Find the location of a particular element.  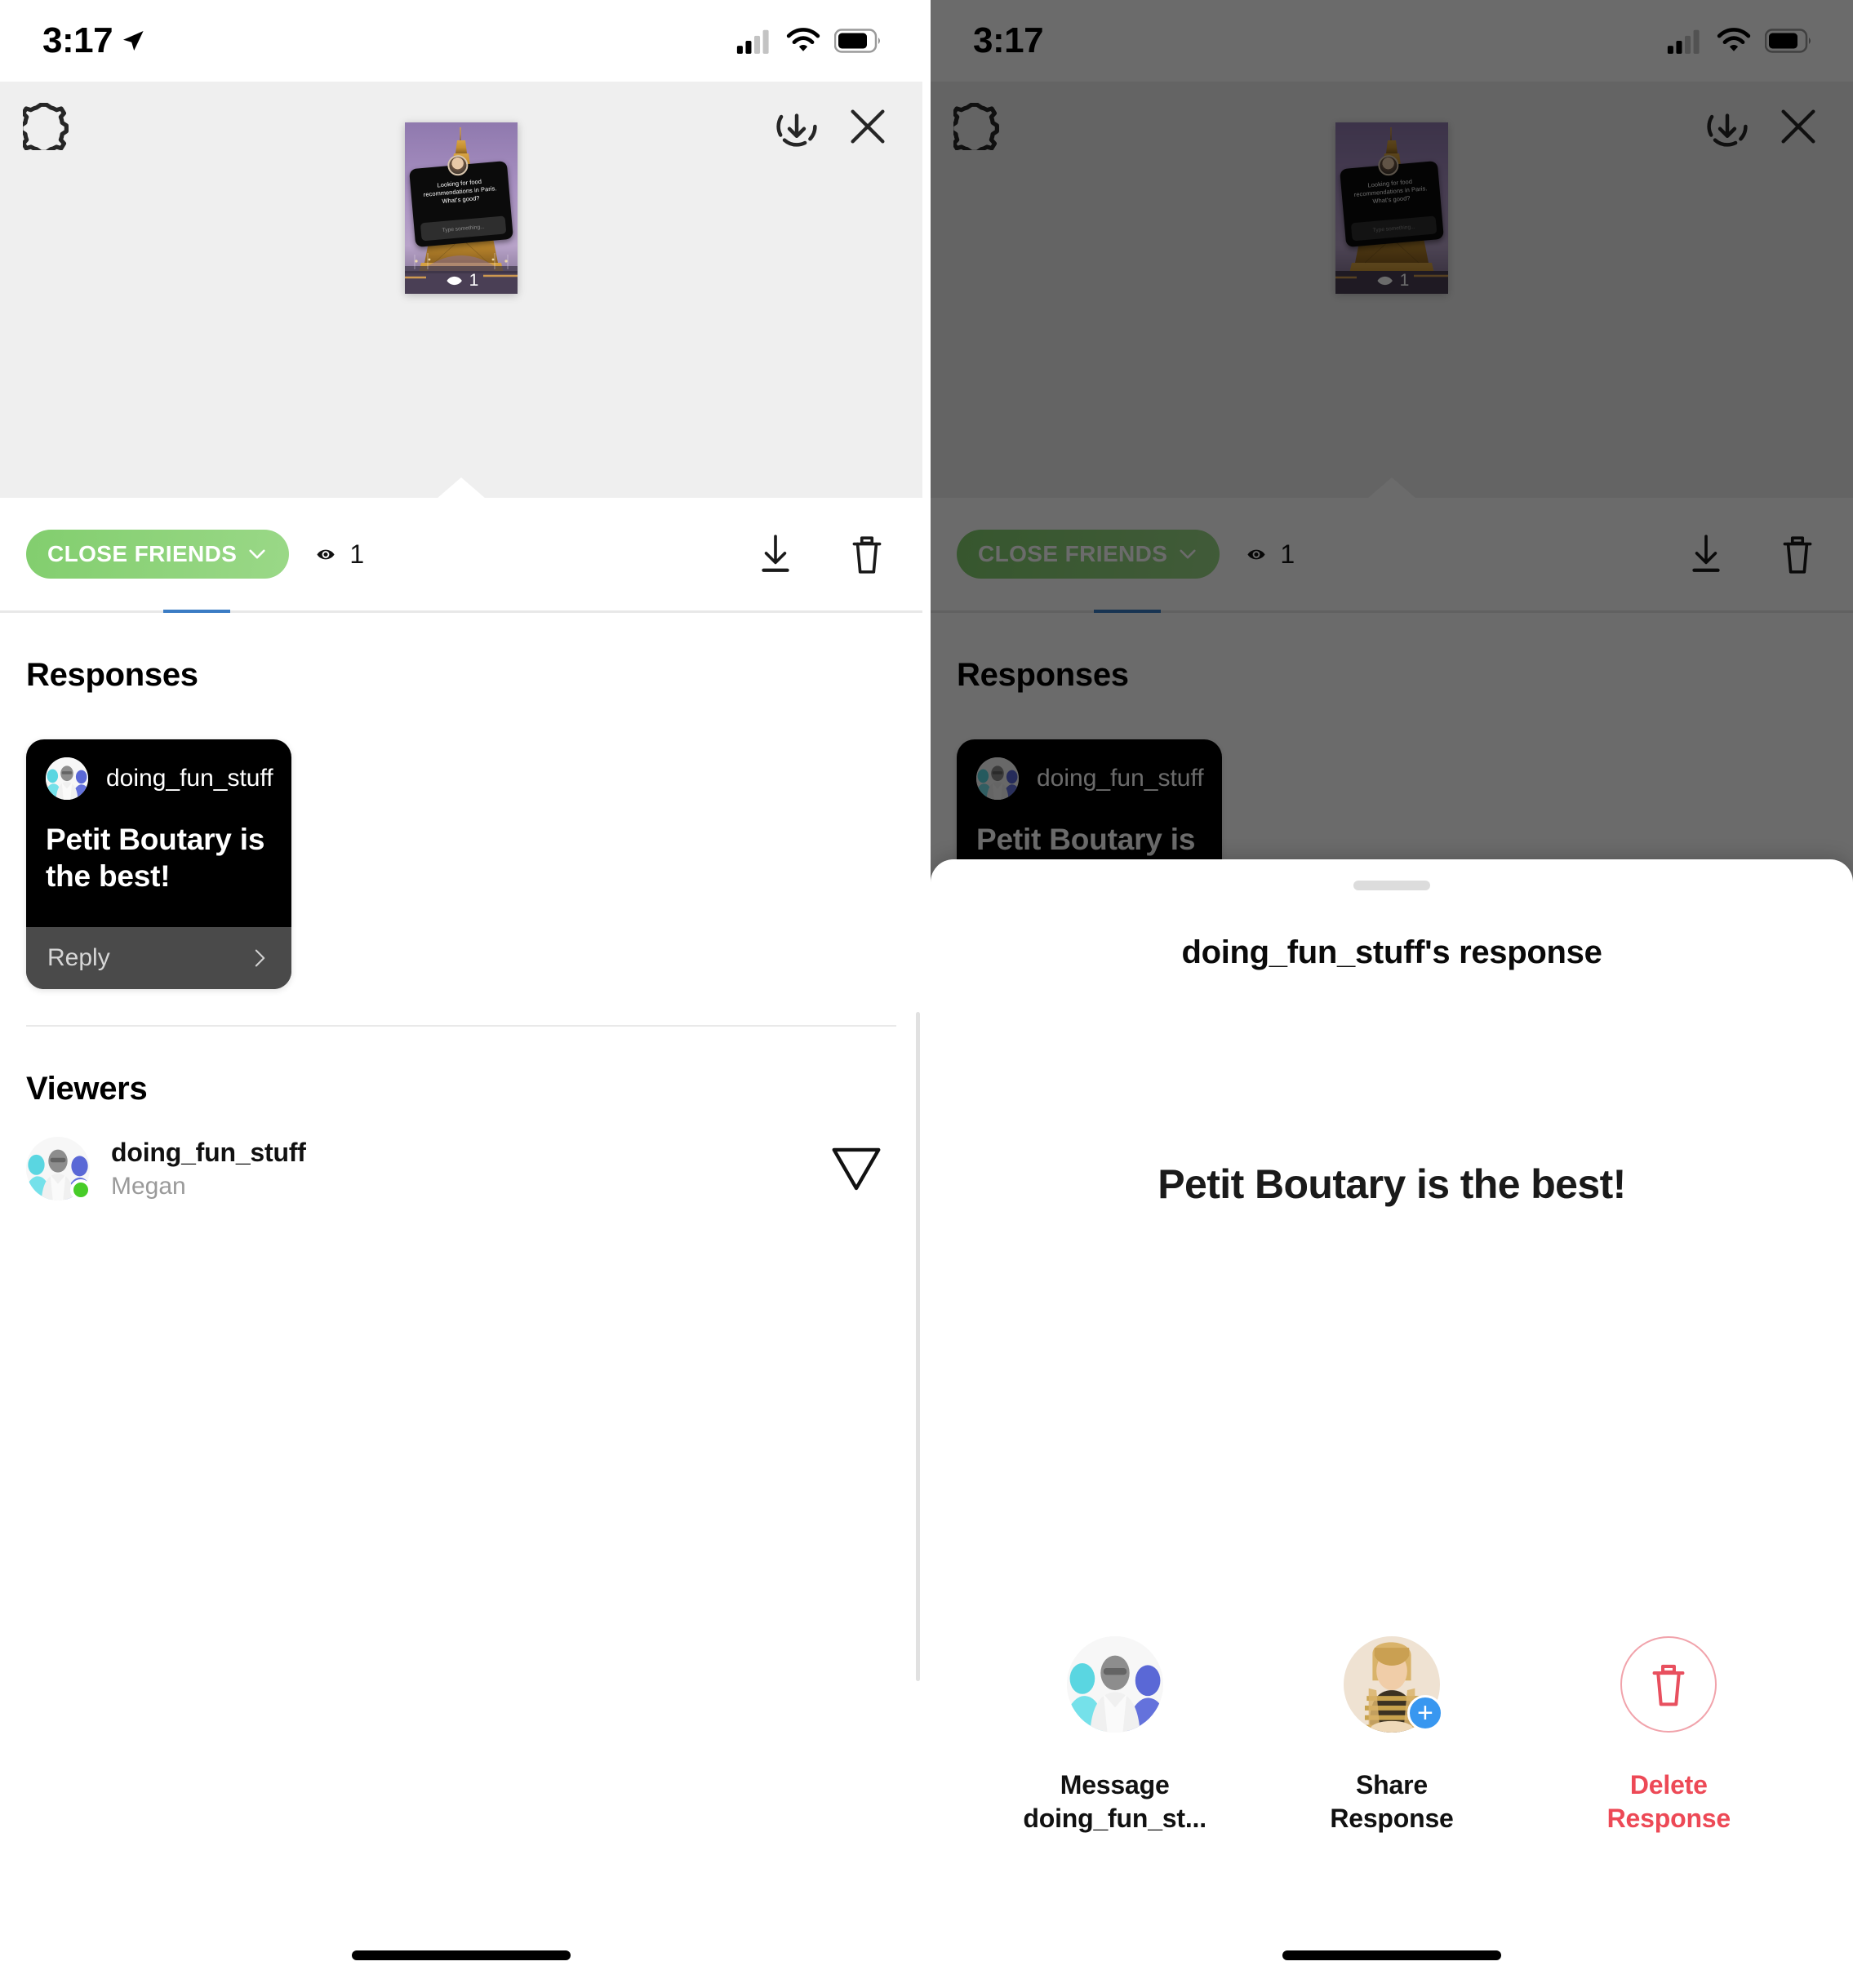

sheet-actions: Message doing_fun_st... + Share Response is located at coordinates (1392, 1735).